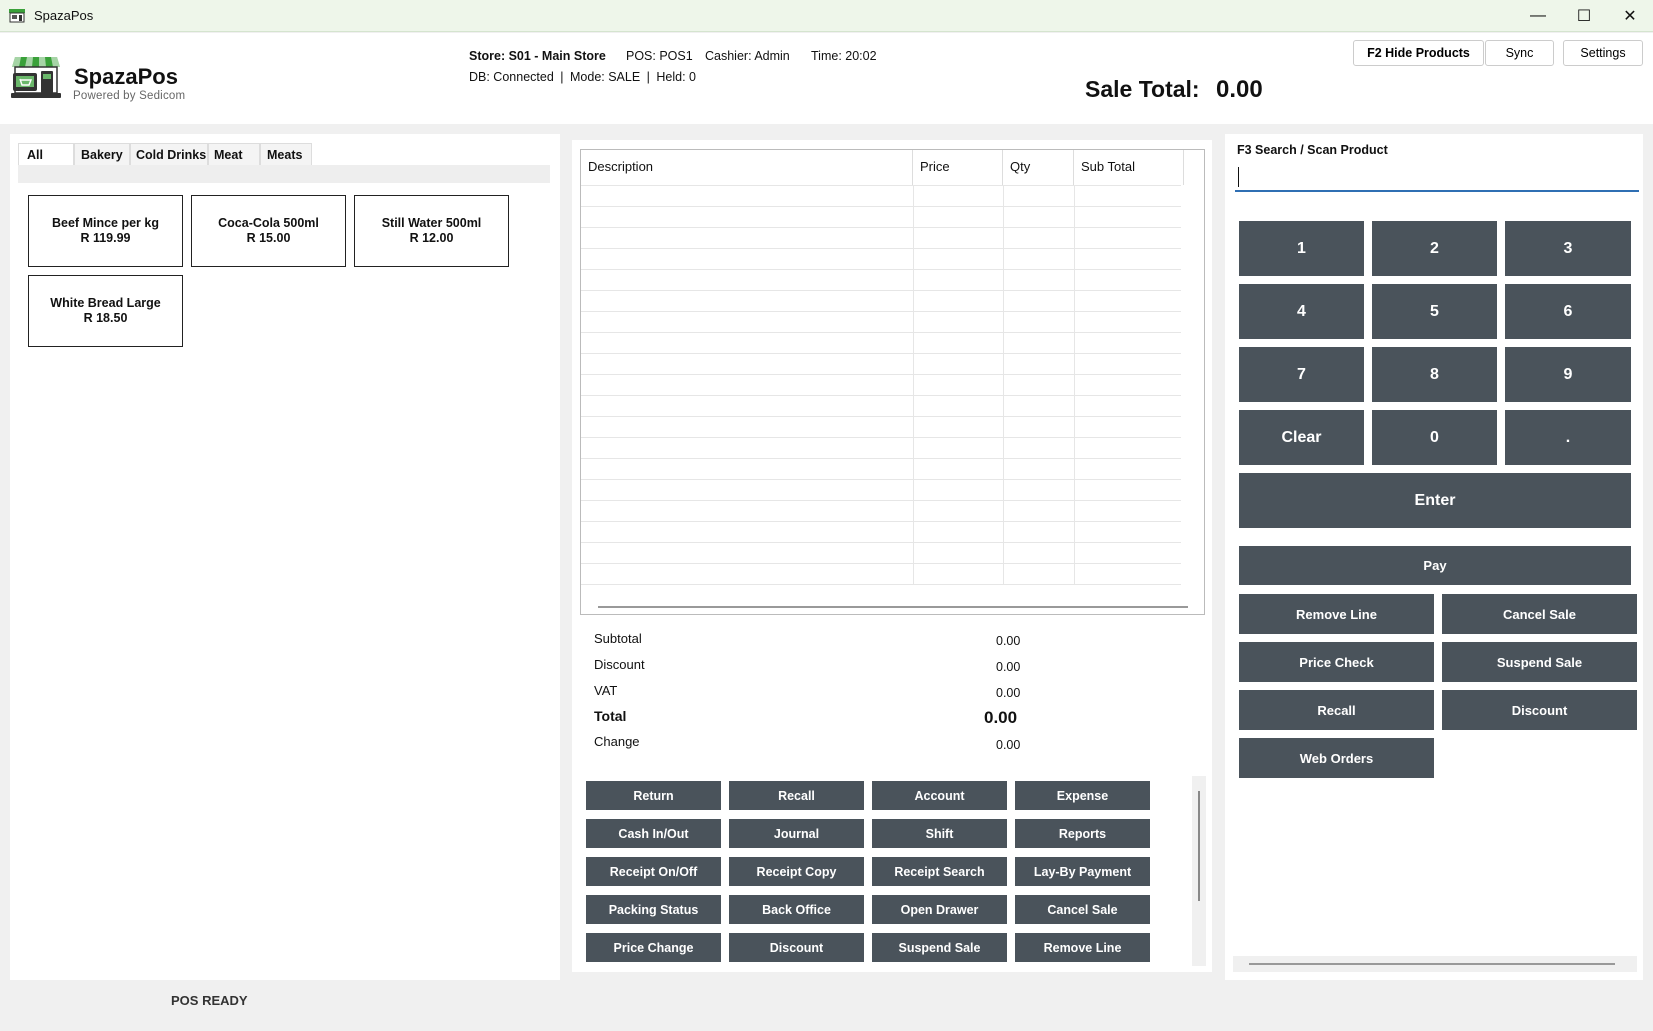 The height and width of the screenshot is (1031, 1653). What do you see at coordinates (1038, 167) in the screenshot?
I see `column-header-qty: Qty` at bounding box center [1038, 167].